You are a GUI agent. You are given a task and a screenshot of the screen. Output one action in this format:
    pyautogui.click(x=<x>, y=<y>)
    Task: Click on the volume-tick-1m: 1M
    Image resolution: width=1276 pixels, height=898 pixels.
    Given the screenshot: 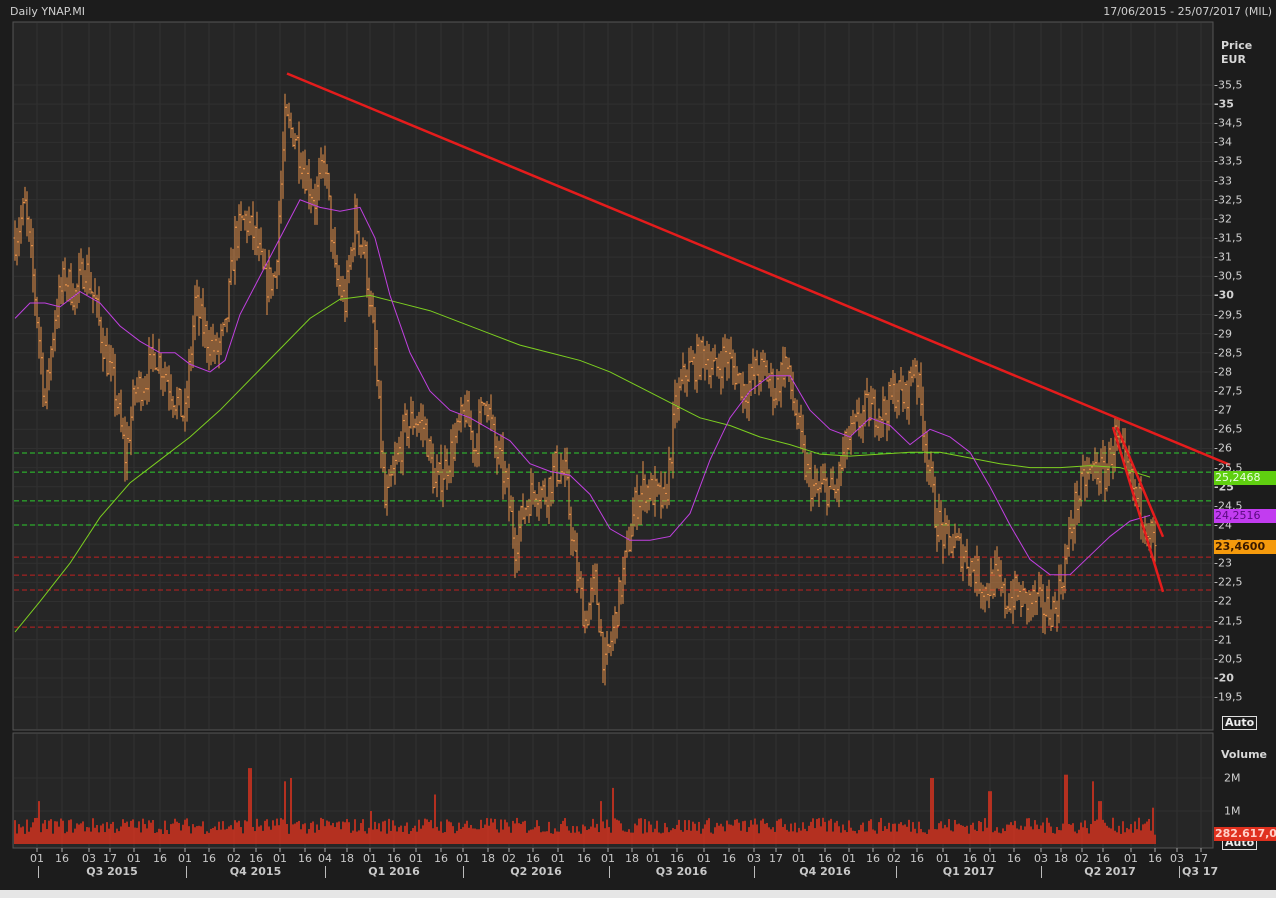 What is the action you would take?
    pyautogui.click(x=1232, y=811)
    